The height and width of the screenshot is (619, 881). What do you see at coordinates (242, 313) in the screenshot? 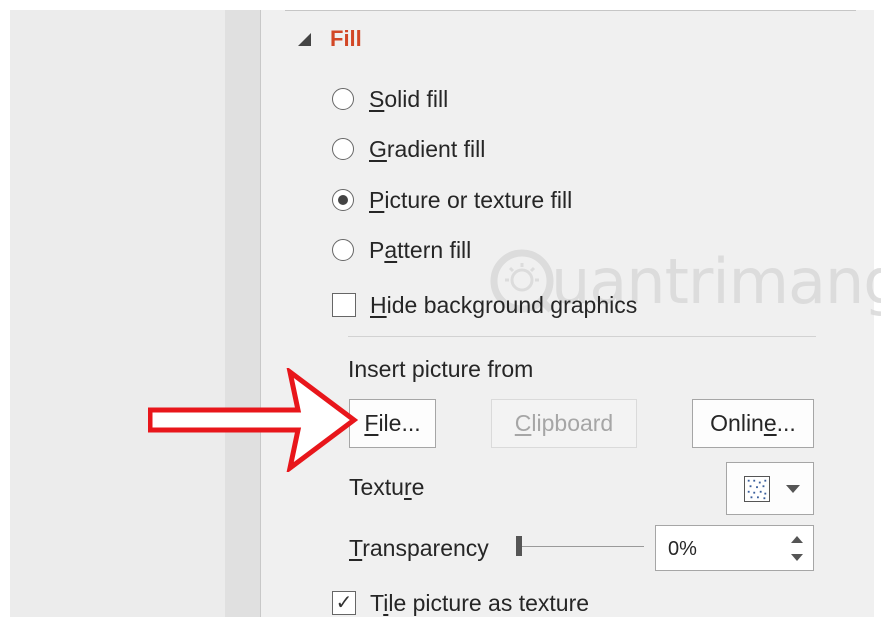
I see `pane-strip` at bounding box center [242, 313].